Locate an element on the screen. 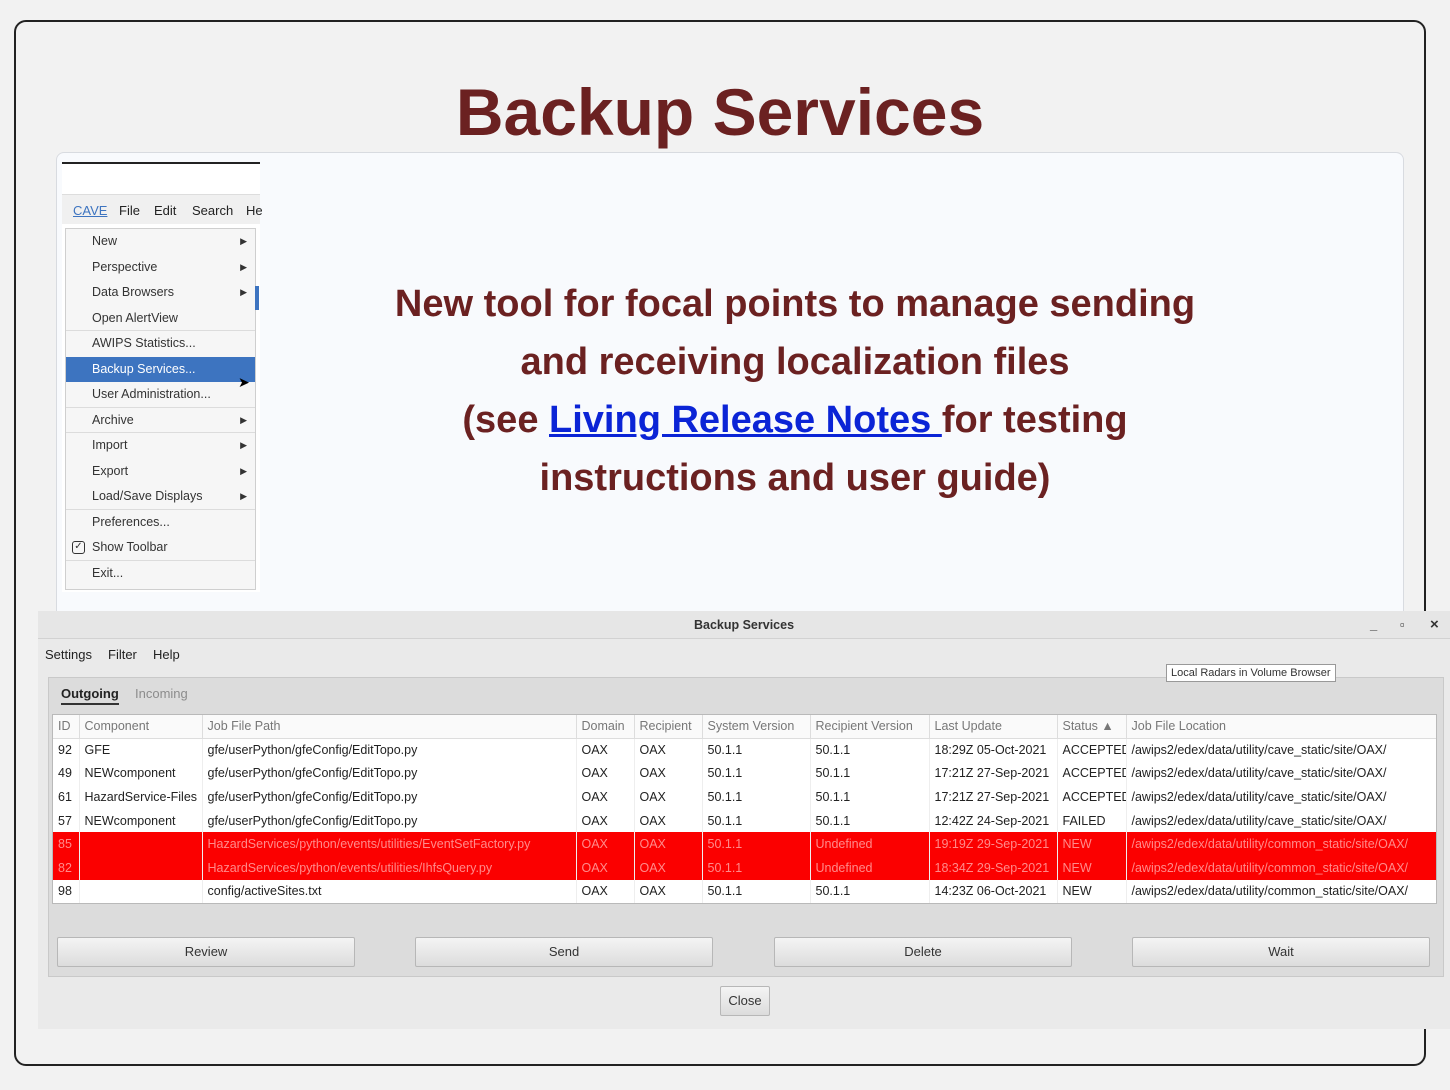 Image resolution: width=1450 pixels, height=1090 pixels. table-cell: NEWcomponent is located at coordinates (141, 773).